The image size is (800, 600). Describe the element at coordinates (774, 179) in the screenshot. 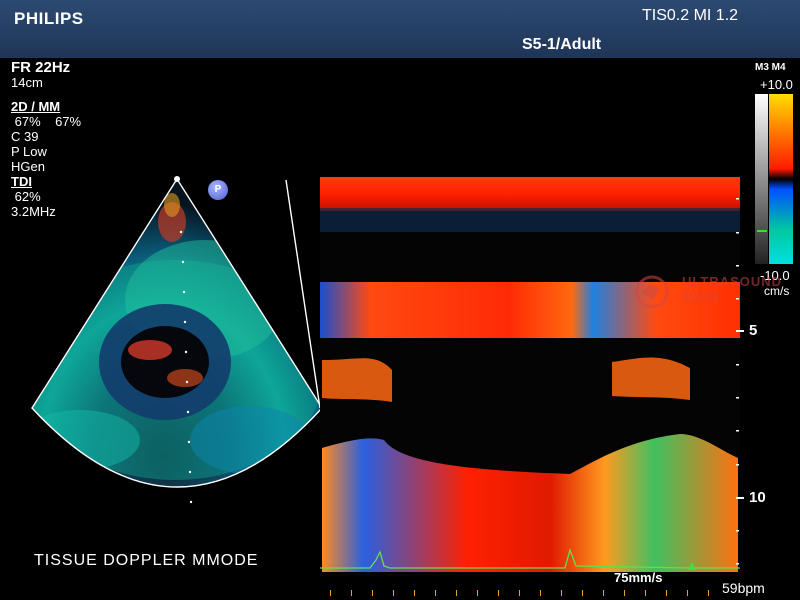

I see `color-scale-bar` at that location.